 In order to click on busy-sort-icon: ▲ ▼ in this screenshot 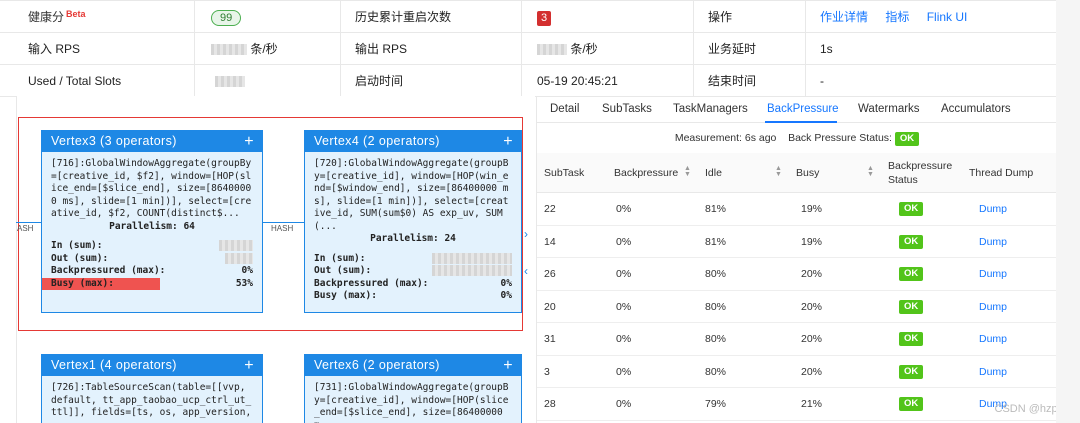, I will do `click(870, 171)`.